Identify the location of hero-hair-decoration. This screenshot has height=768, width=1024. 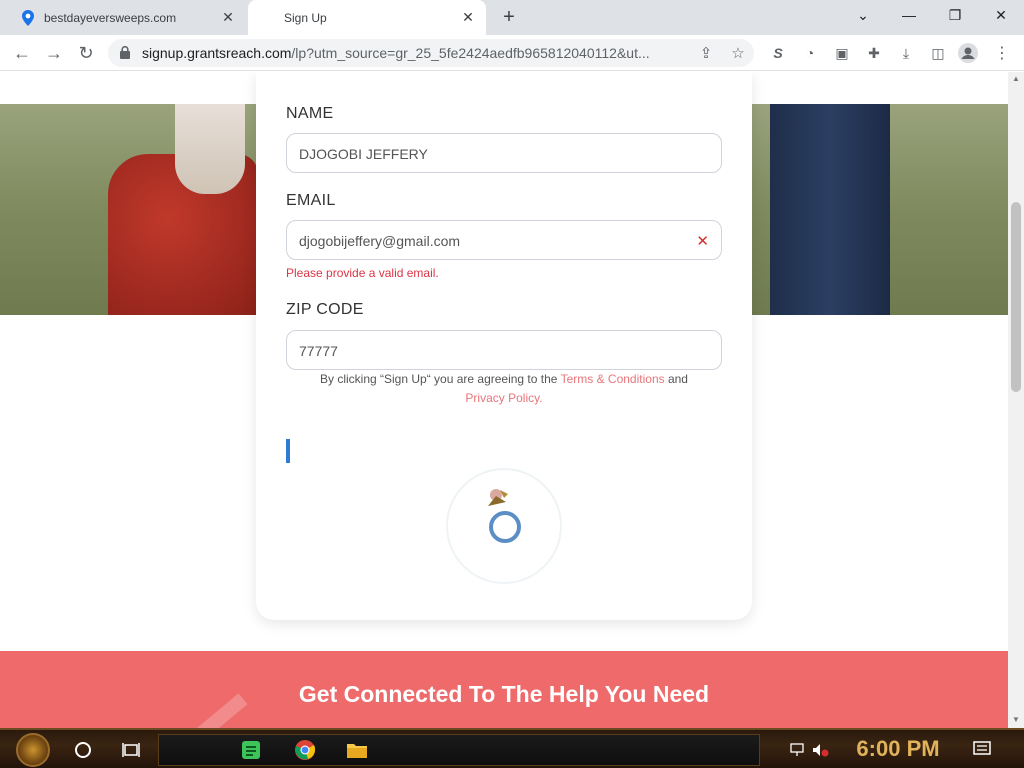
(210, 149).